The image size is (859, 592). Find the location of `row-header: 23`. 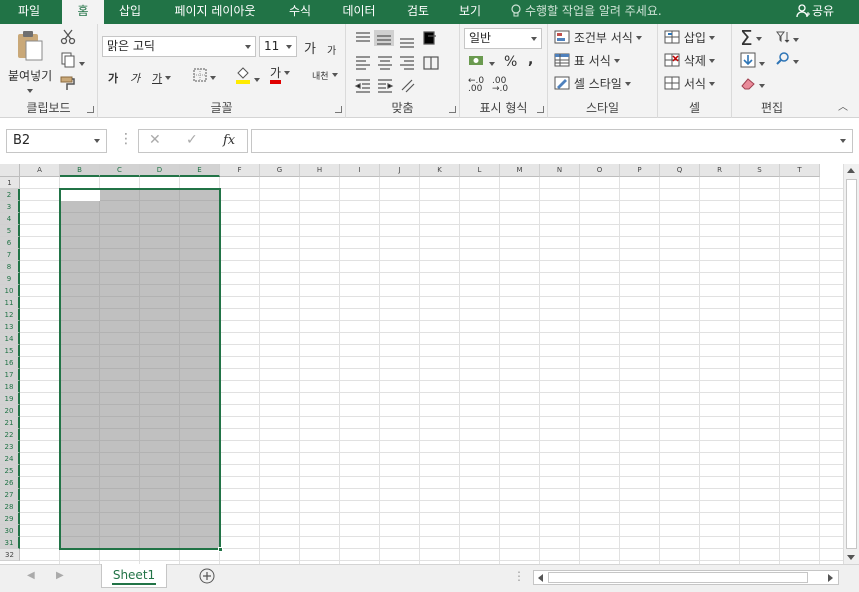

row-header: 23 is located at coordinates (10, 447).